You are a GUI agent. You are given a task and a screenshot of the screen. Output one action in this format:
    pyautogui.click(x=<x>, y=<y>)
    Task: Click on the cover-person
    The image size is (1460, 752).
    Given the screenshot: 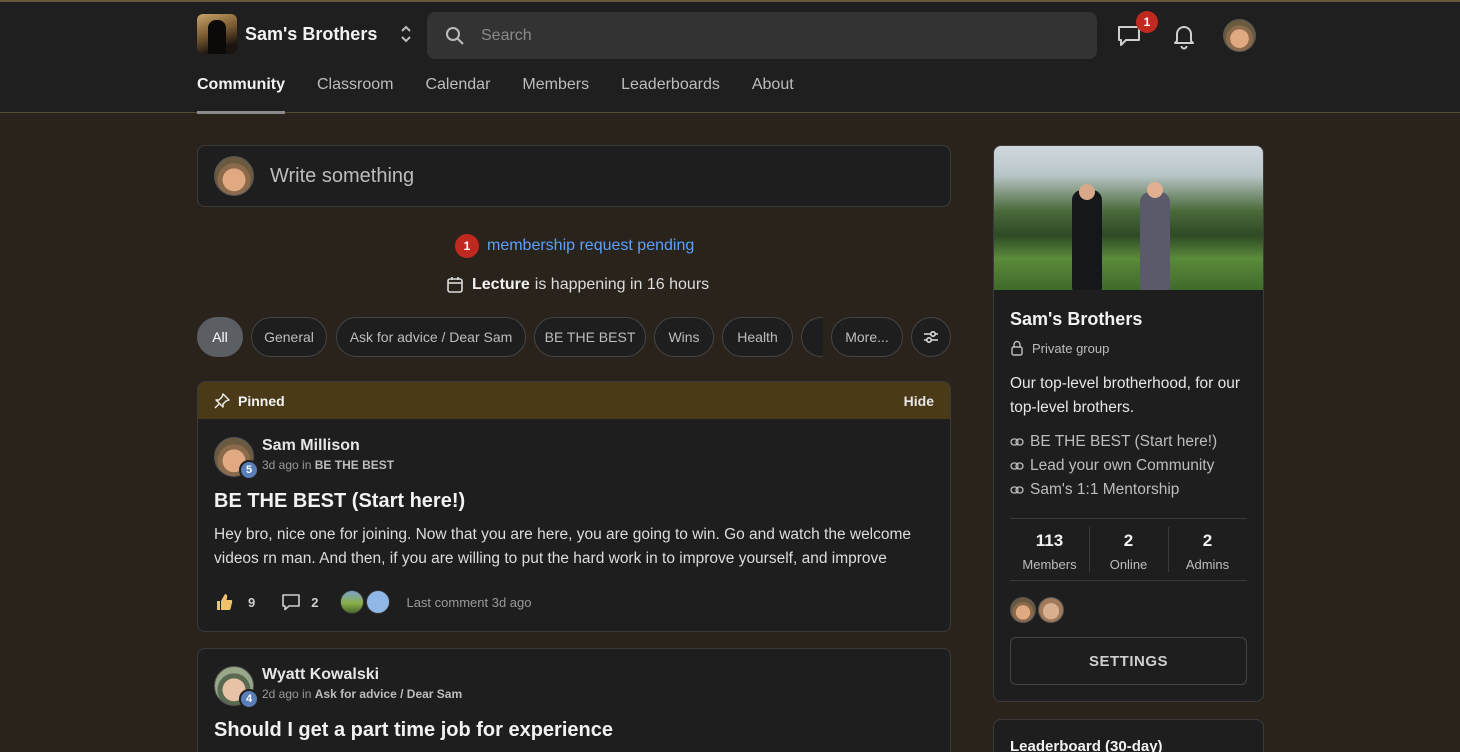 What is the action you would take?
    pyautogui.click(x=1087, y=240)
    